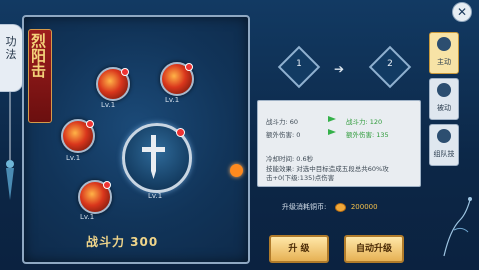 The height and width of the screenshot is (270, 479). What do you see at coordinates (457, 227) in the screenshot?
I see `crane-decoration` at bounding box center [457, 227].